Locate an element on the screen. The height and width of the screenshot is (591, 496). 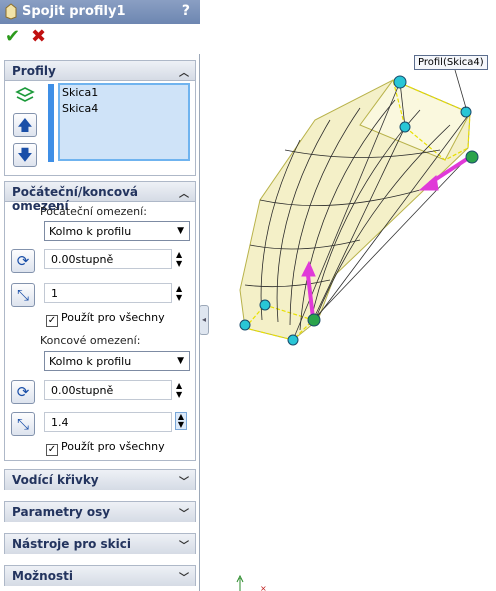
list-item: Skica4 is located at coordinates (124, 109).